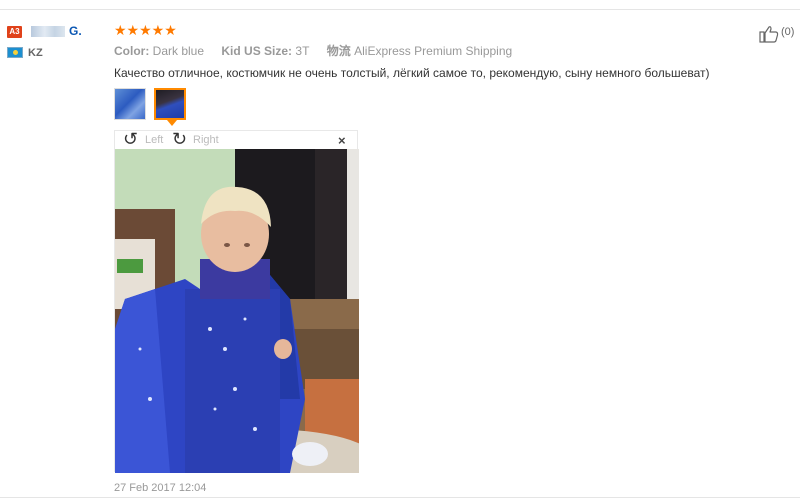  Describe the element at coordinates (179, 139) in the screenshot. I see `rotate-right-icon: ↻` at that location.